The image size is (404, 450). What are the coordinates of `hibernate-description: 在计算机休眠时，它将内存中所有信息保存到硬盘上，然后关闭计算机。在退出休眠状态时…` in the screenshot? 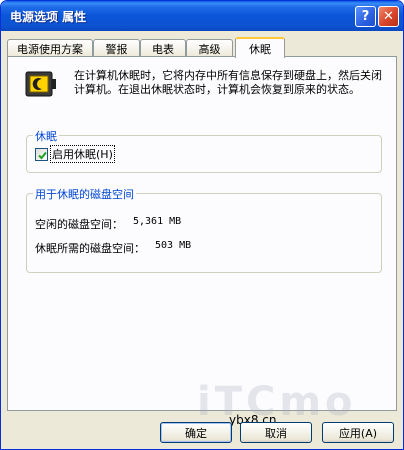 It's located at (228, 82).